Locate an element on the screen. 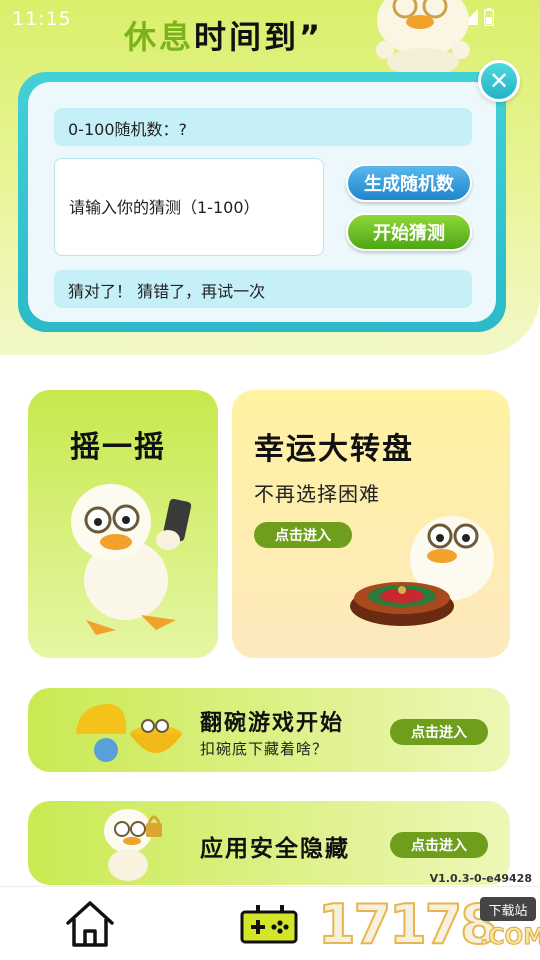 The height and width of the screenshot is (960, 540). bowl-game-subtitle: 扣碗底下藏着啥？ is located at coordinates (264, 749).